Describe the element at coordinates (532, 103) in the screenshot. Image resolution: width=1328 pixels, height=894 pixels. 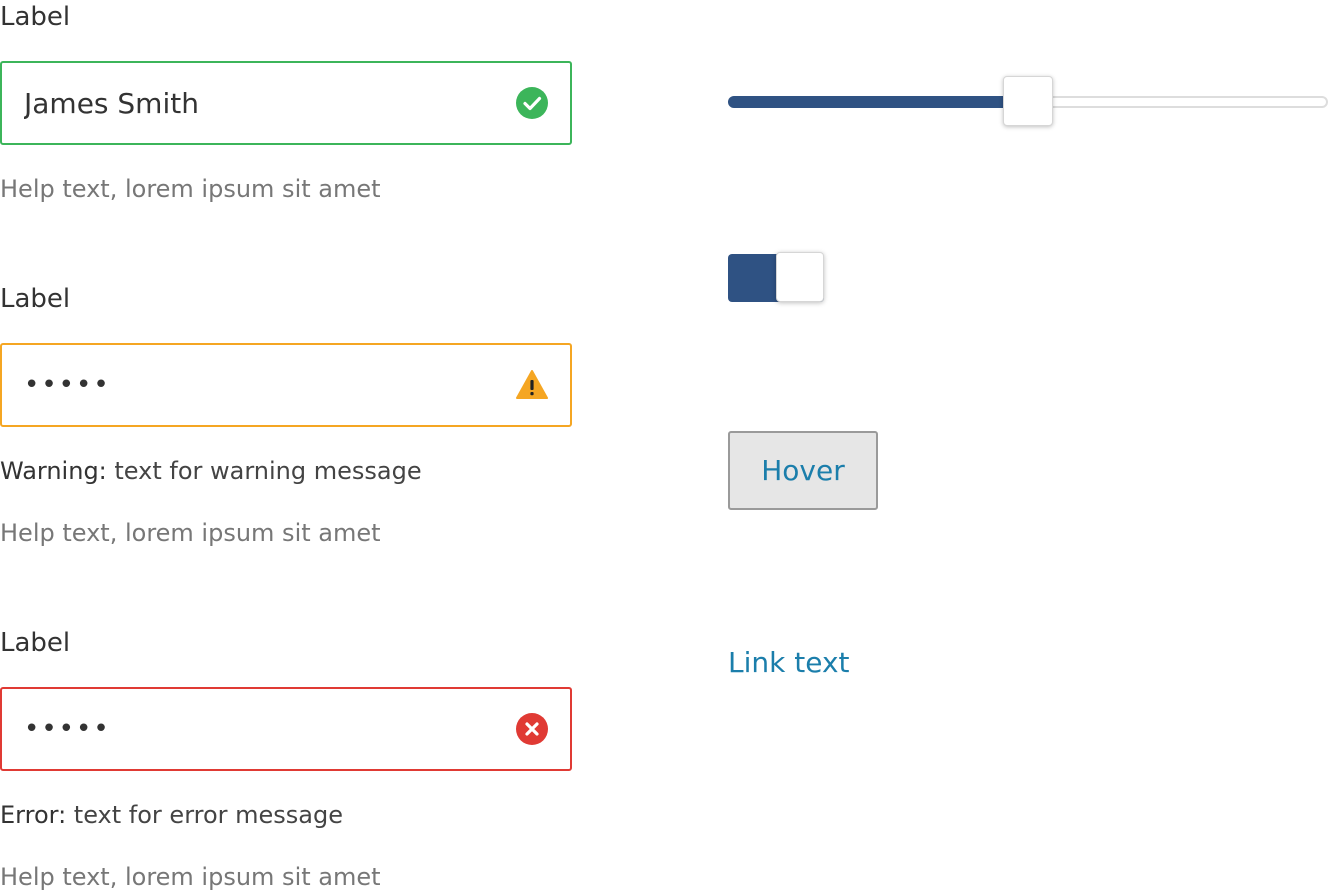
I see `check-circle-icon` at that location.